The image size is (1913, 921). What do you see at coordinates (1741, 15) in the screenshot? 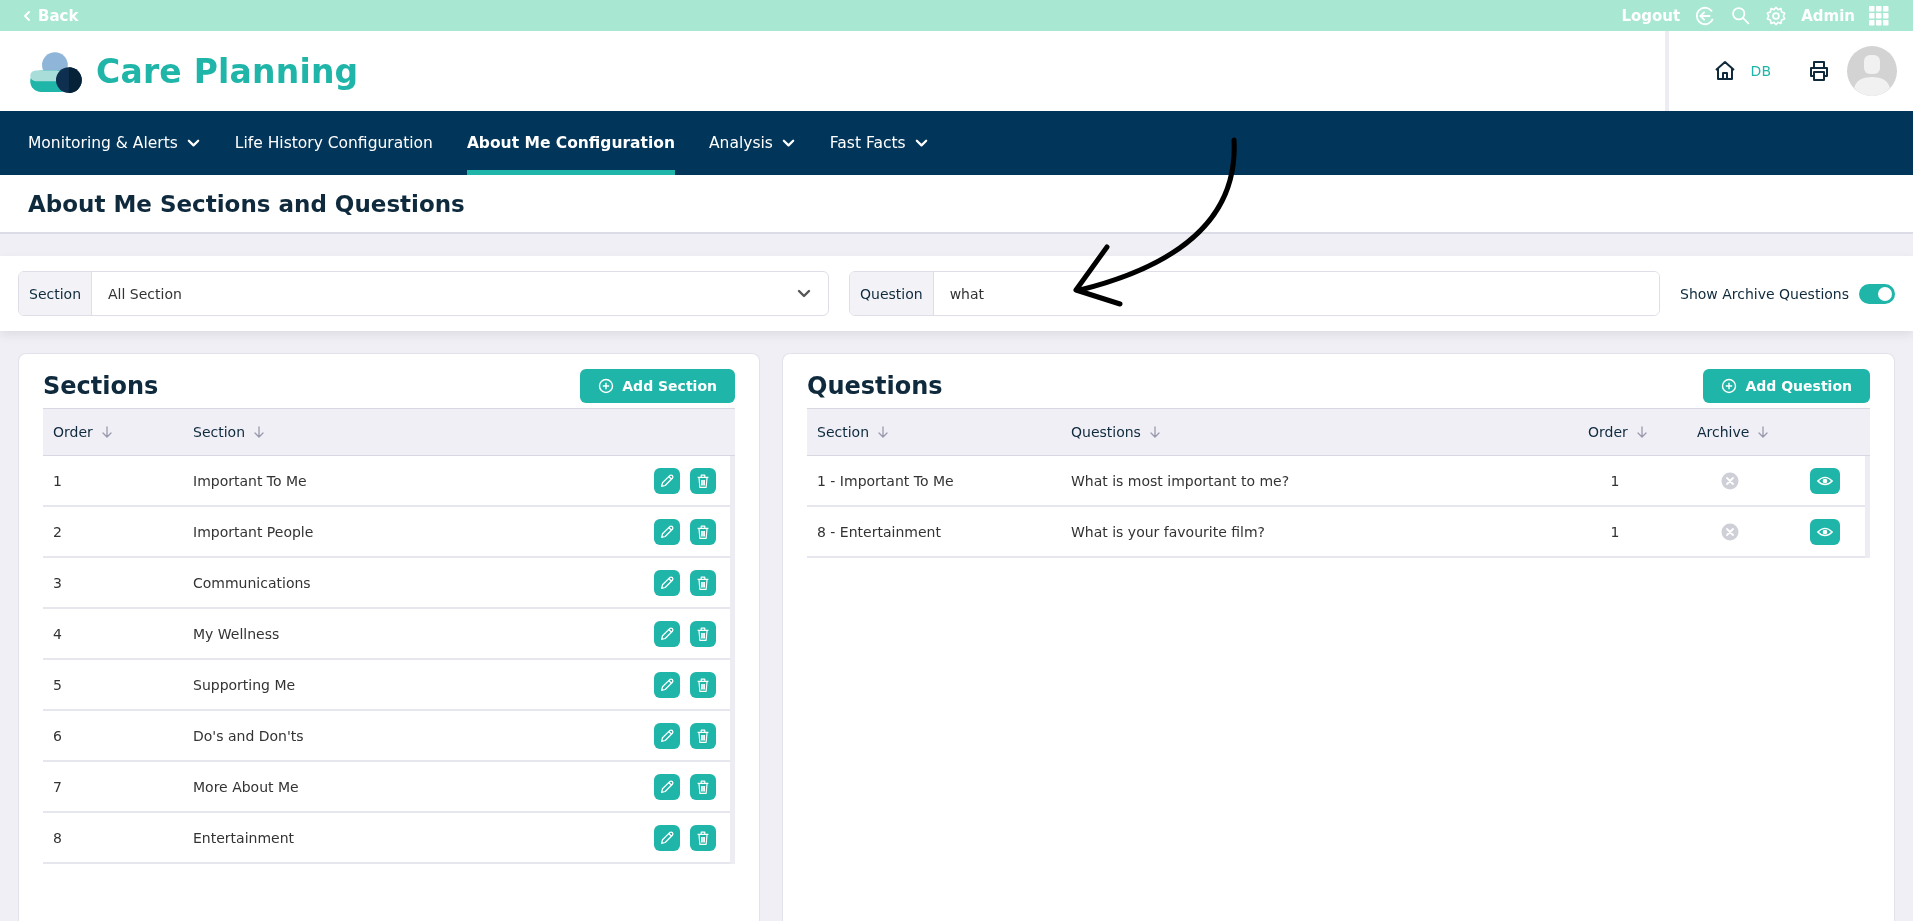
I see `search-icon` at bounding box center [1741, 15].